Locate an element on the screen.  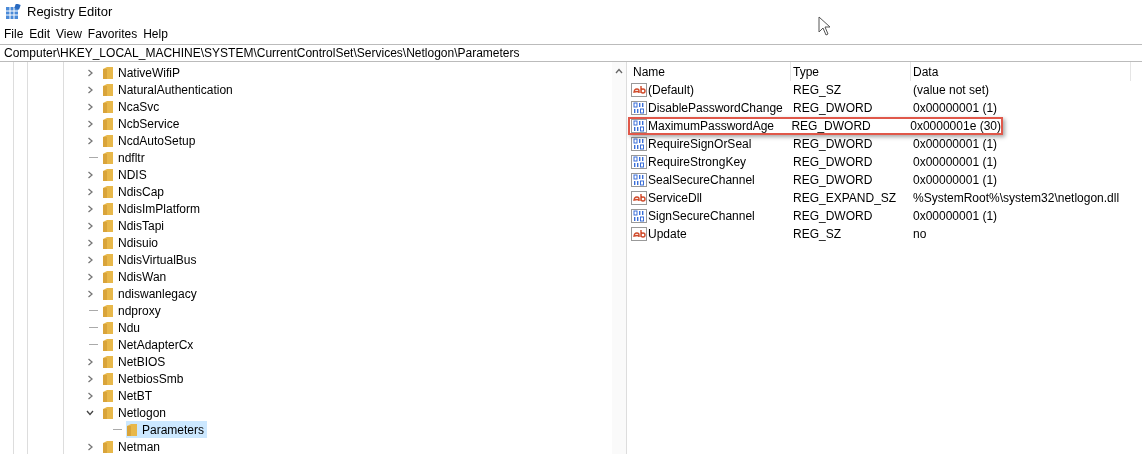
value-name: MaximumPasswordAge is located at coordinates (711, 126).